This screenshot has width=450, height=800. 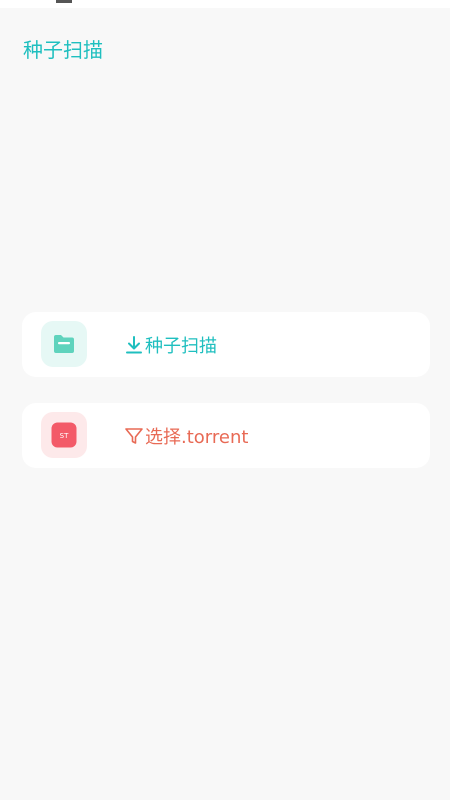 What do you see at coordinates (64, 1) in the screenshot?
I see `status-indicator` at bounding box center [64, 1].